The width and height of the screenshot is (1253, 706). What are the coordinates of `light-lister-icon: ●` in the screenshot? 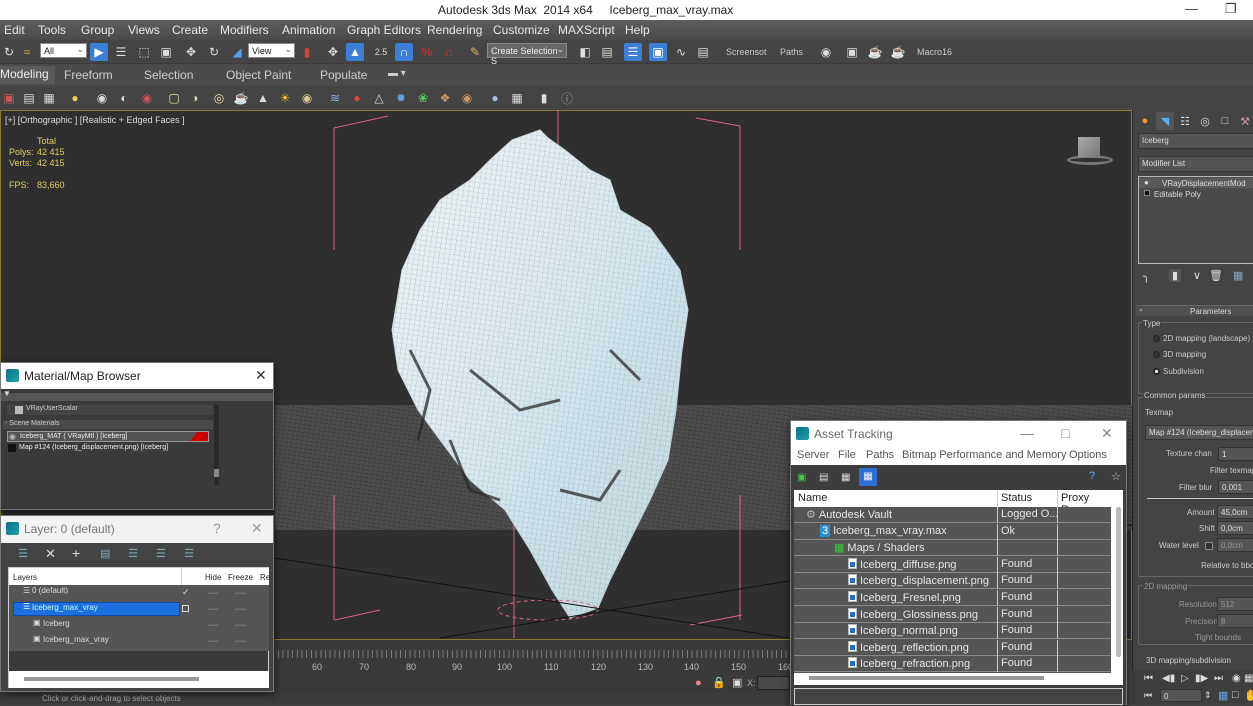 It's located at (75, 98).